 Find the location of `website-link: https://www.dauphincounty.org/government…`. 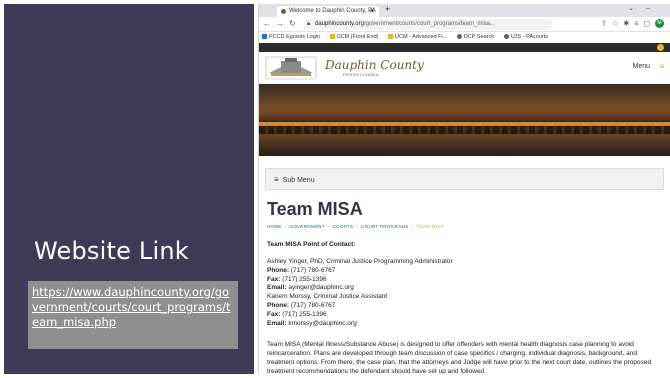

website-link: https://www.dauphincounty.org/government… is located at coordinates (133, 307).